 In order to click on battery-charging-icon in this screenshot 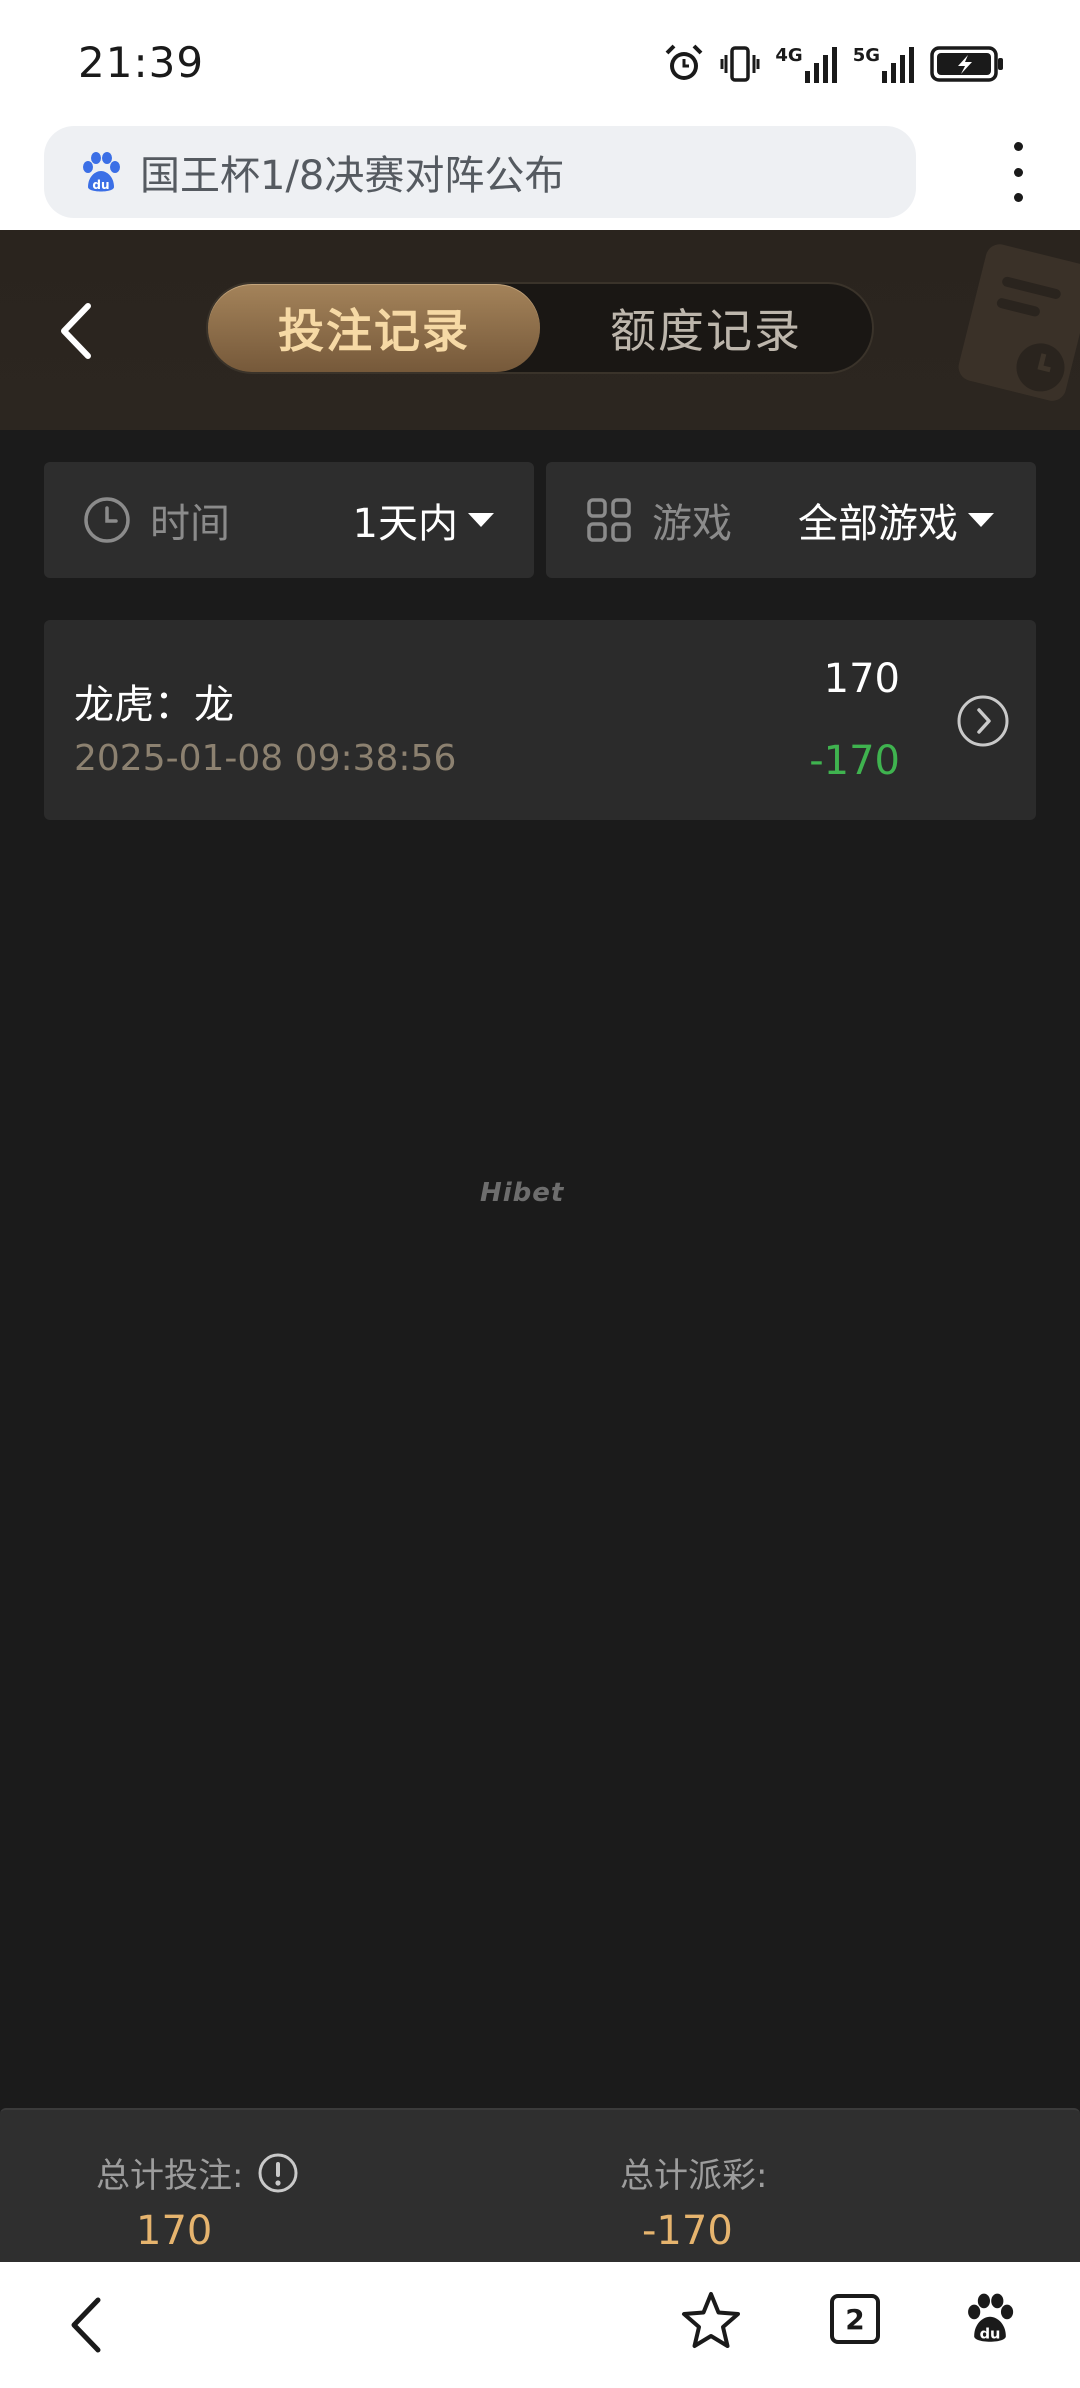, I will do `click(966, 64)`.